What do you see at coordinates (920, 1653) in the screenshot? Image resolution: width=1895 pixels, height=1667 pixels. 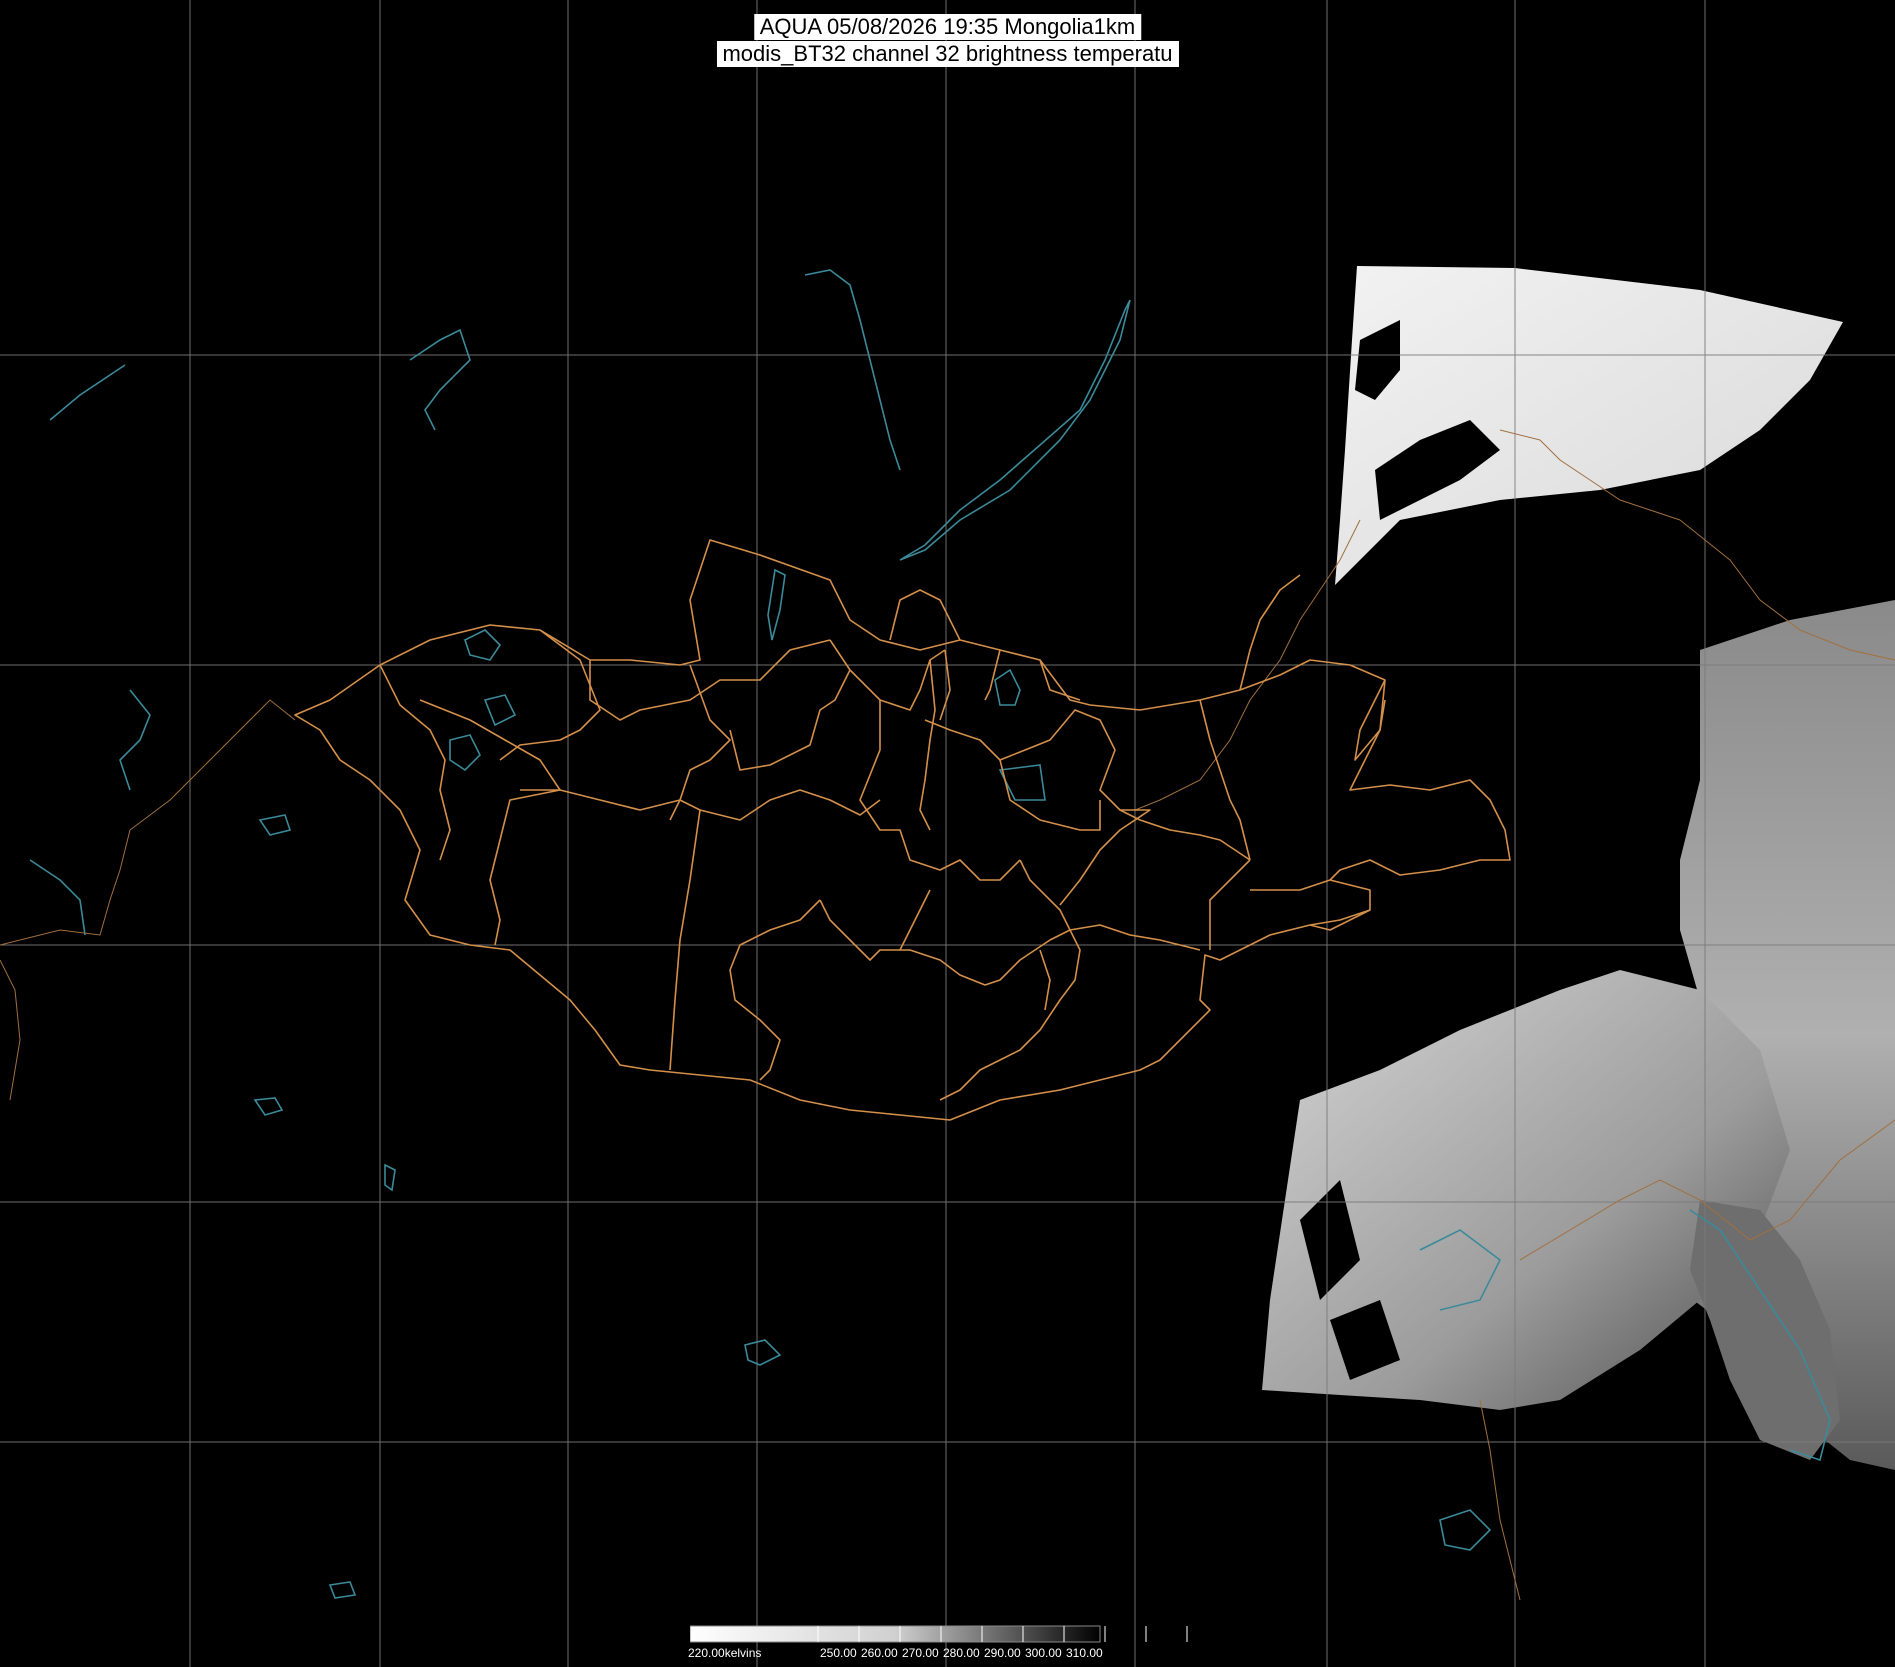 I see `colorbar-tick-270: 270.00` at bounding box center [920, 1653].